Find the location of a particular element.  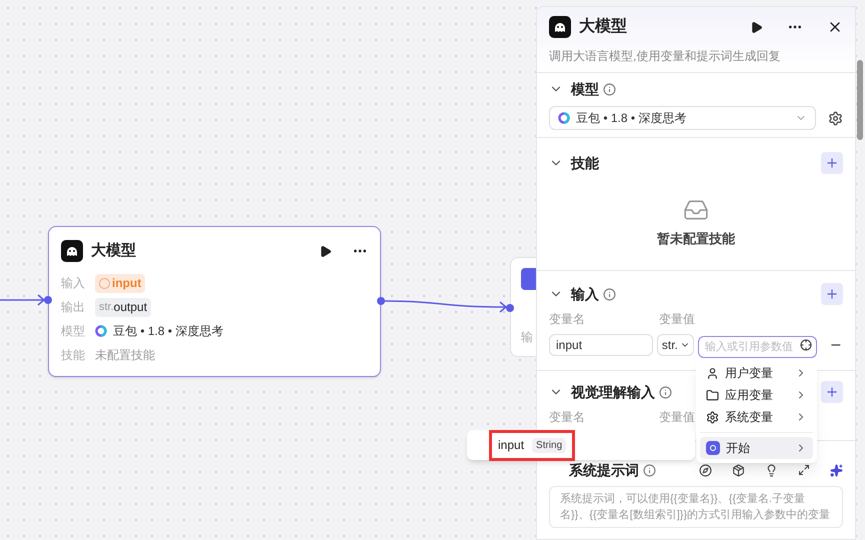

empty-message: 暂未配置技能 is located at coordinates (696, 239).